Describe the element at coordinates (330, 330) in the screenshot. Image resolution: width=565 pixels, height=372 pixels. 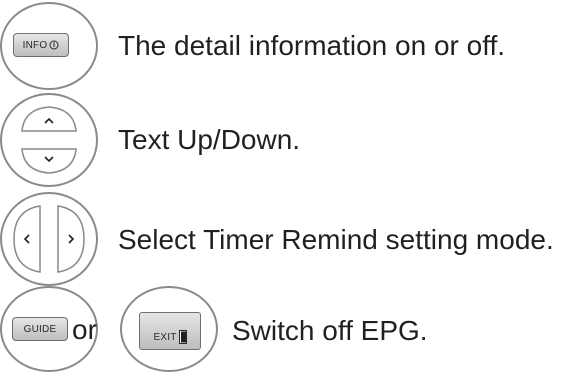
I see `guide-exit-description: Switch off EPG.` at that location.